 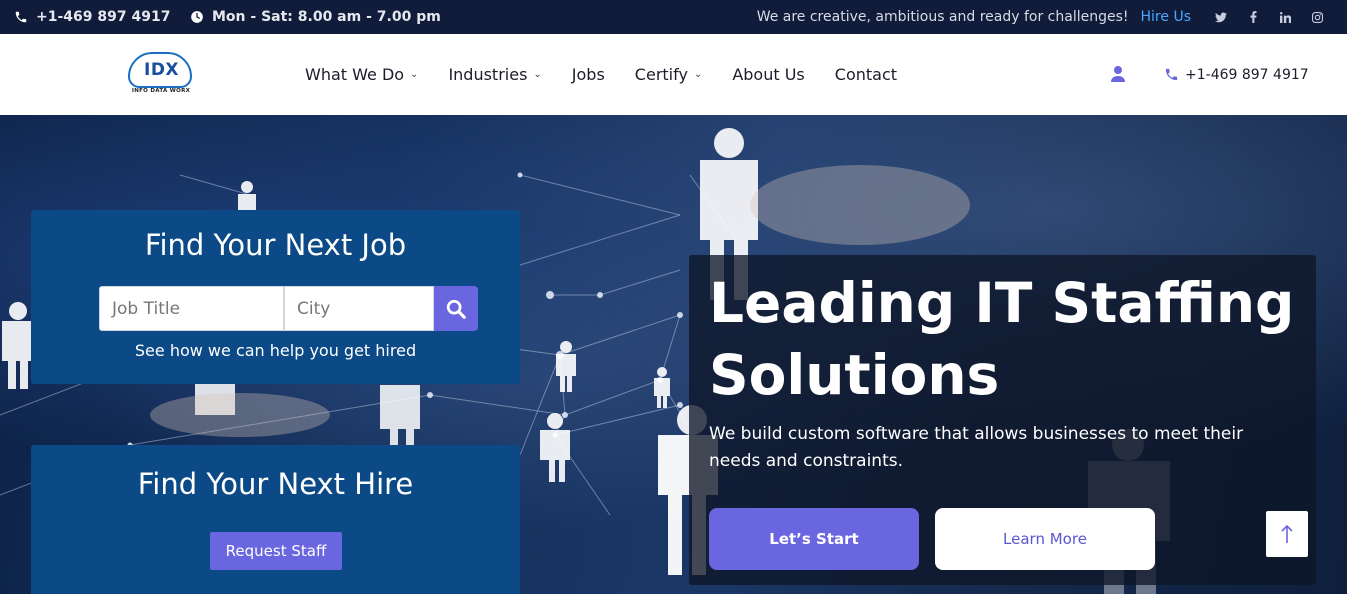 What do you see at coordinates (275, 245) in the screenshot?
I see `find-job-title: Find Your Next Job` at bounding box center [275, 245].